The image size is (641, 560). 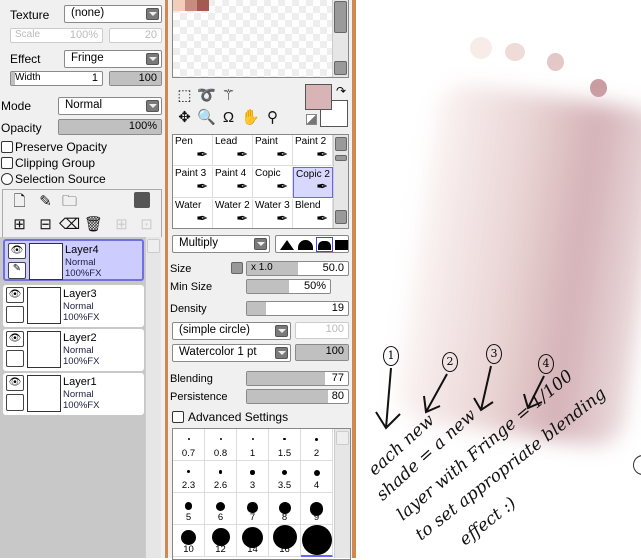 I want to click on brush-slot: Water 2 ✒, so click(x=233, y=213).